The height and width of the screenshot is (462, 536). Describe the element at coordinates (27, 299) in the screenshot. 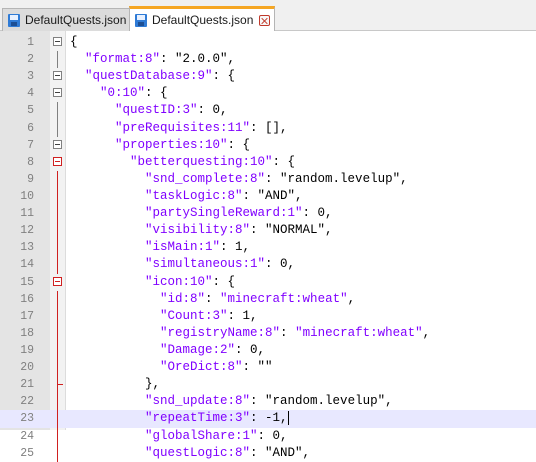

I see `line-number: 16` at that location.